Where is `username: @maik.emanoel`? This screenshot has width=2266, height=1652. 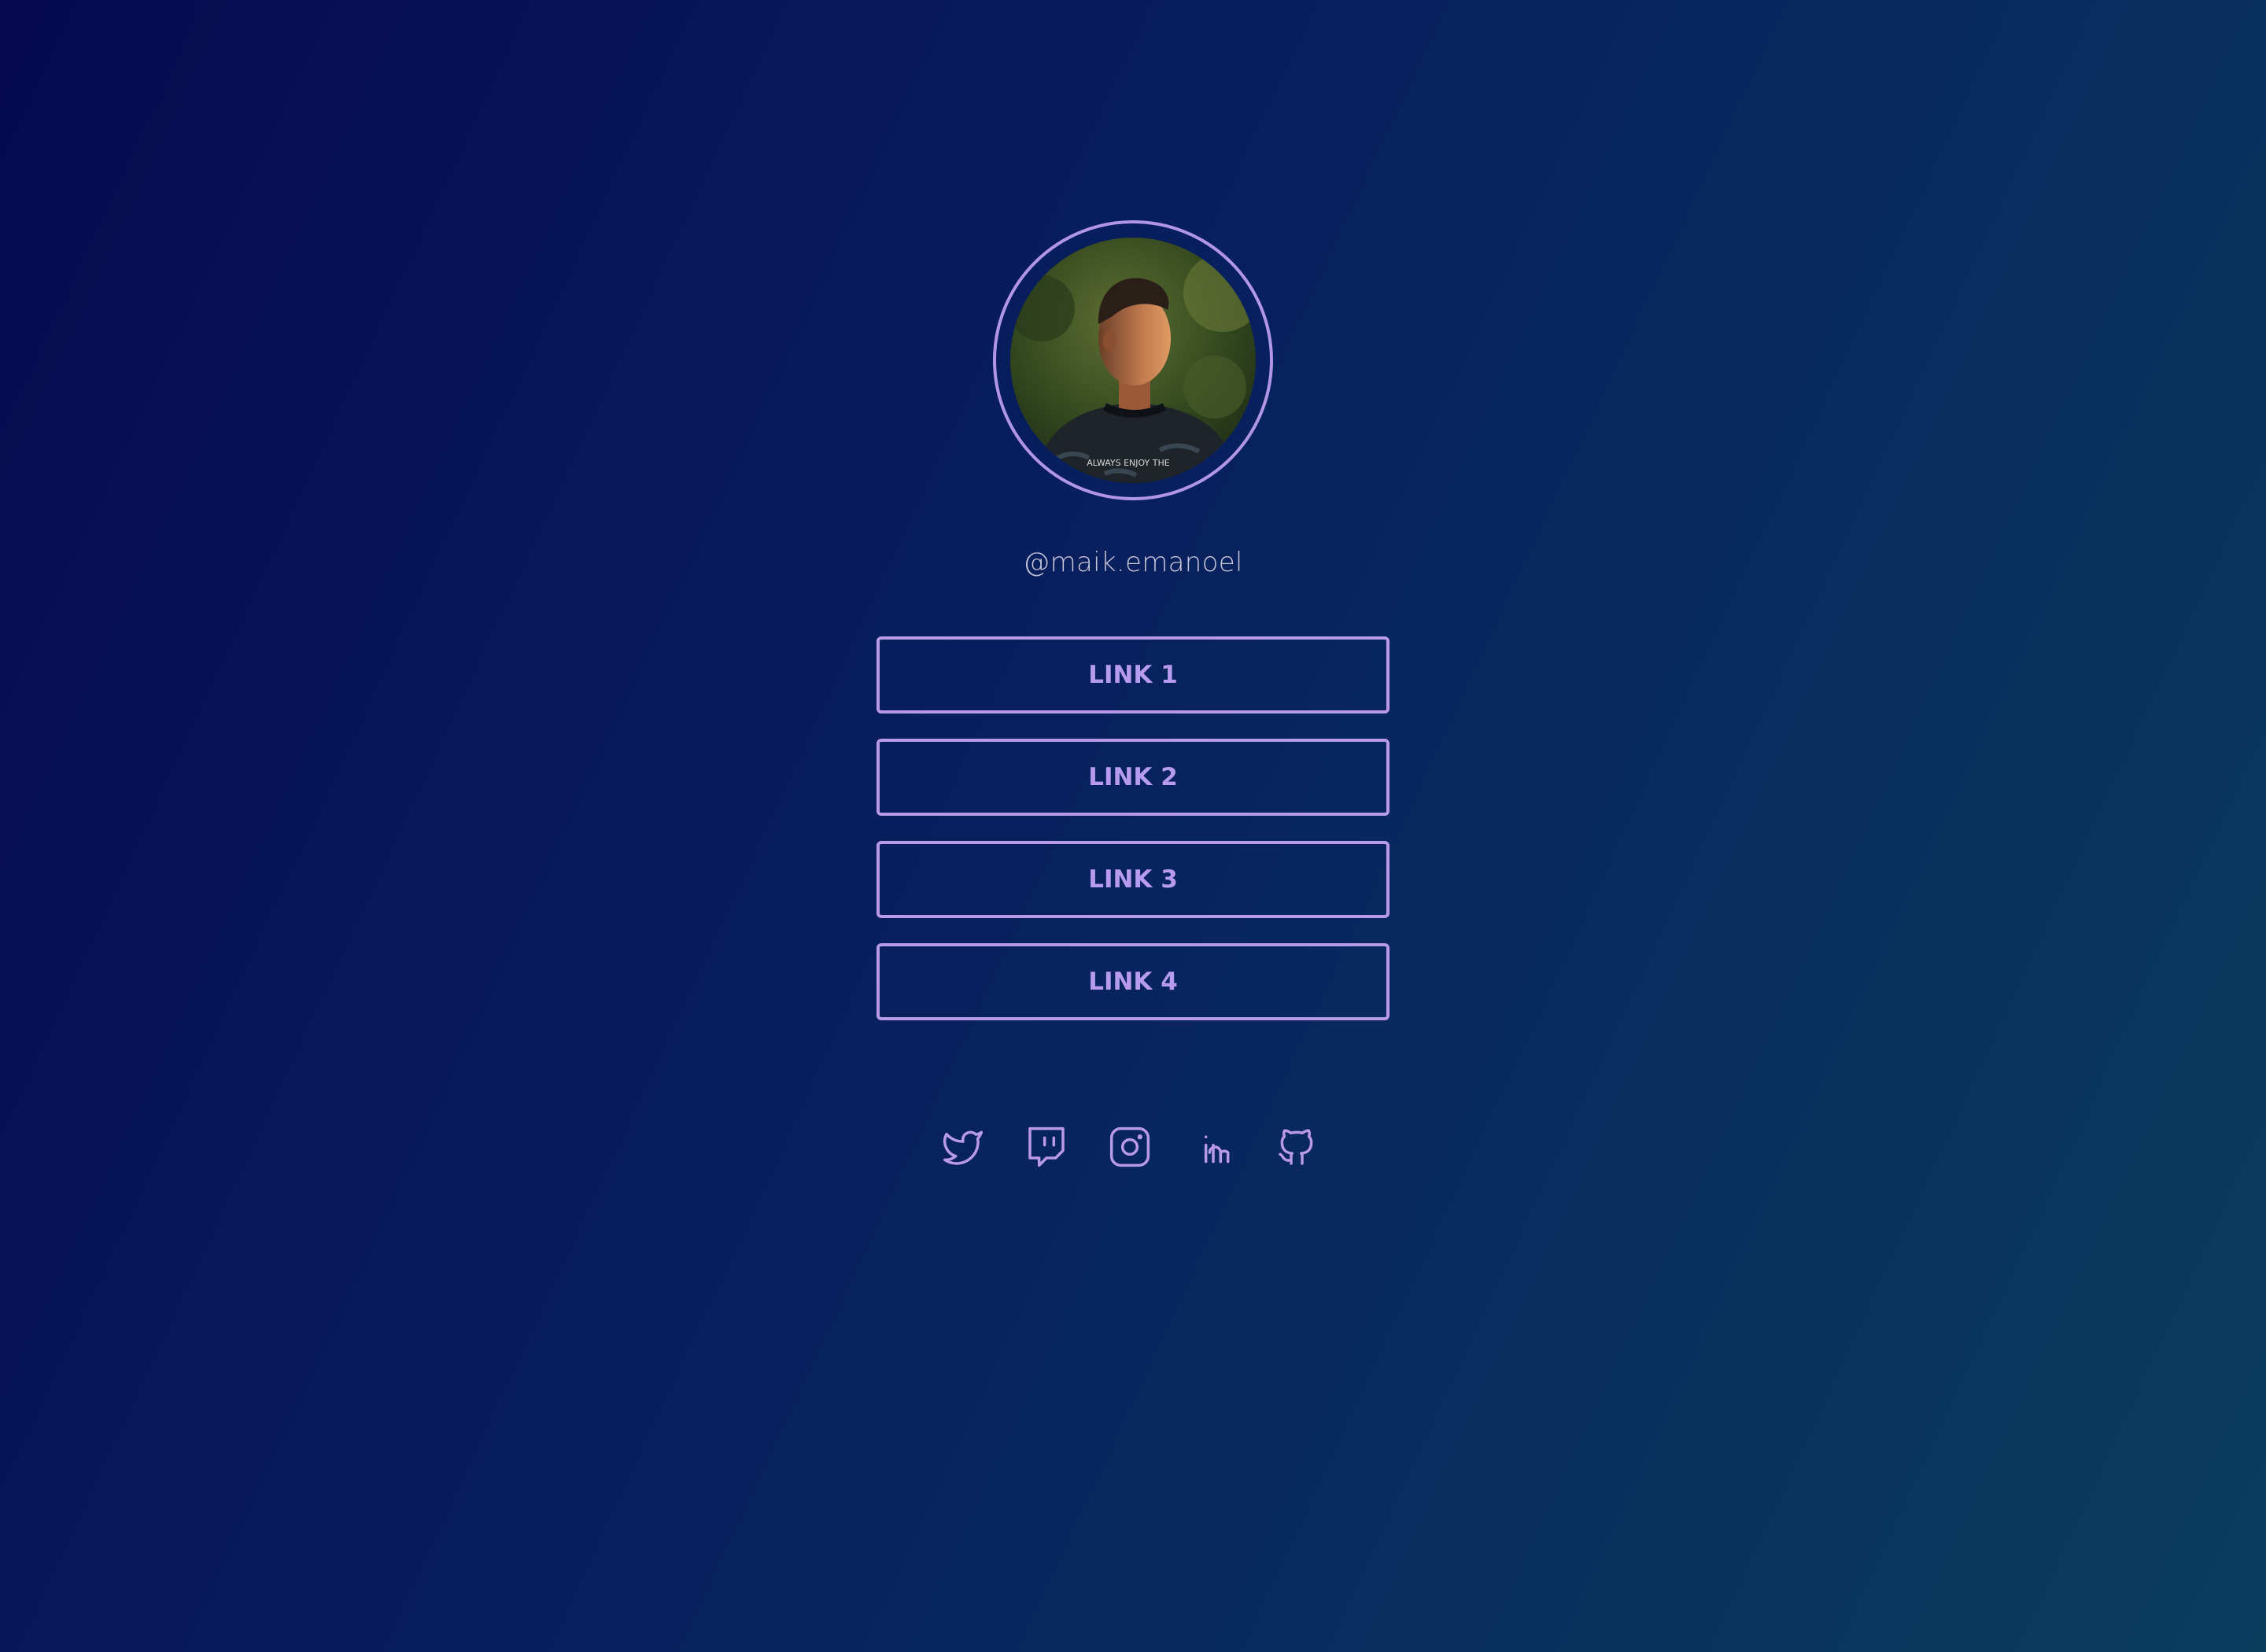
username: @maik.emanoel is located at coordinates (1133, 562).